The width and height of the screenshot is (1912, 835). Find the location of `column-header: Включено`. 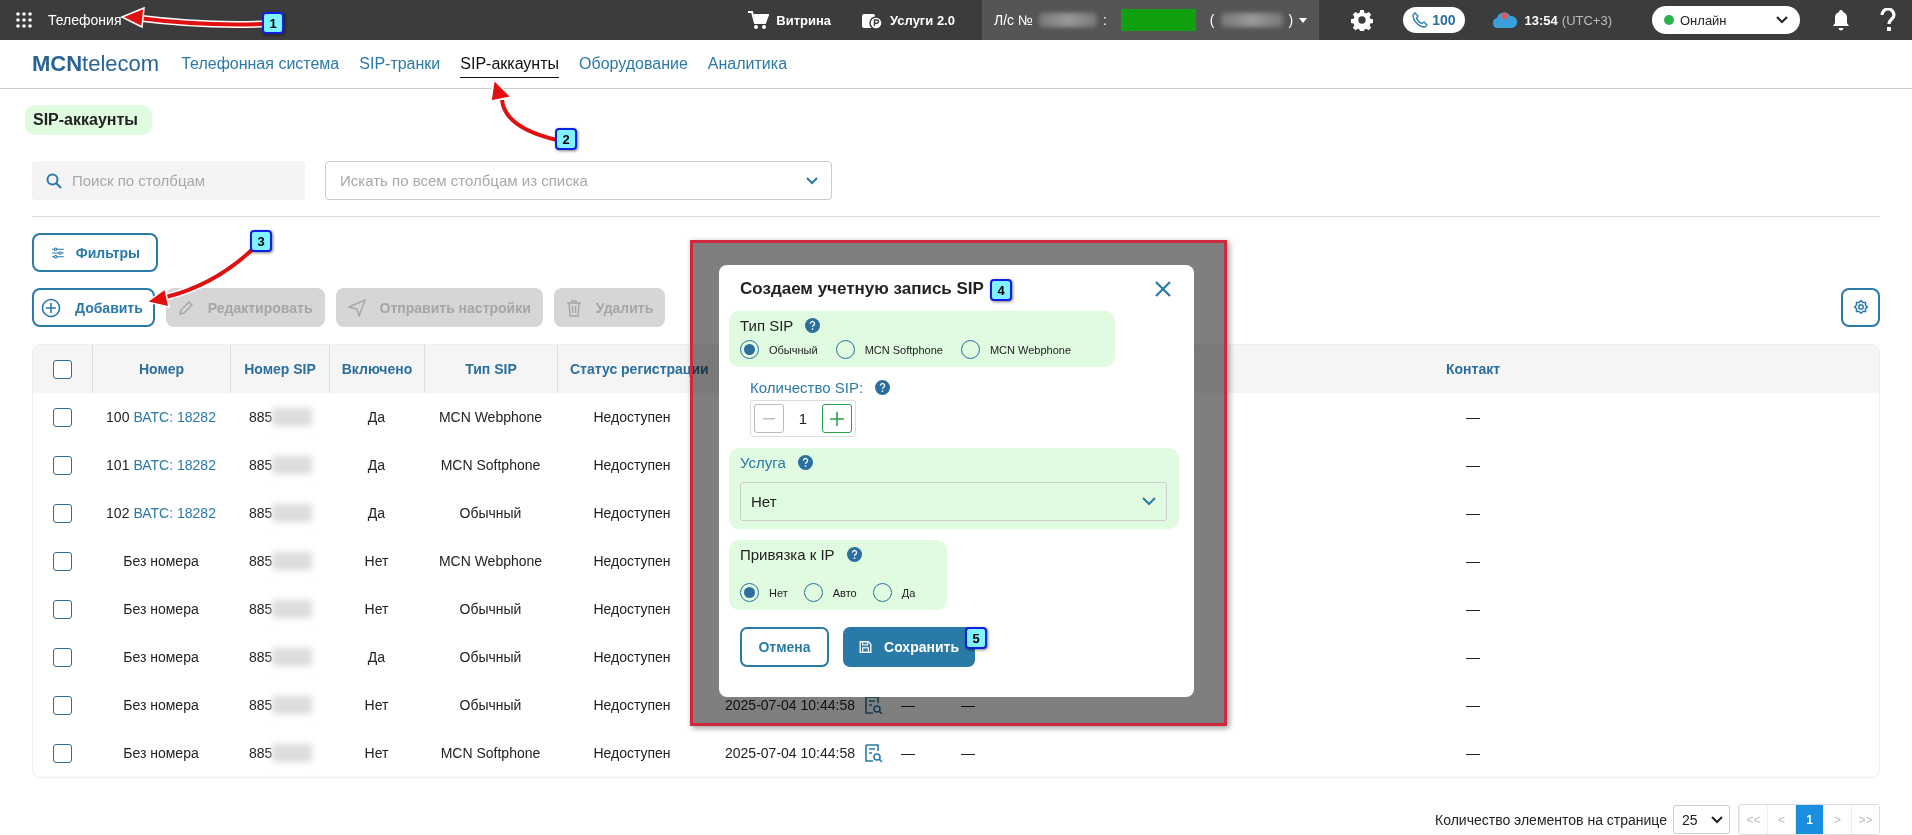

column-header: Включено is located at coordinates (376, 369).